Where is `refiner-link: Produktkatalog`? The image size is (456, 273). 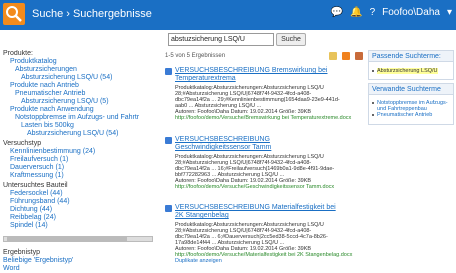 refiner-link: Produktkatalog is located at coordinates (78, 62).